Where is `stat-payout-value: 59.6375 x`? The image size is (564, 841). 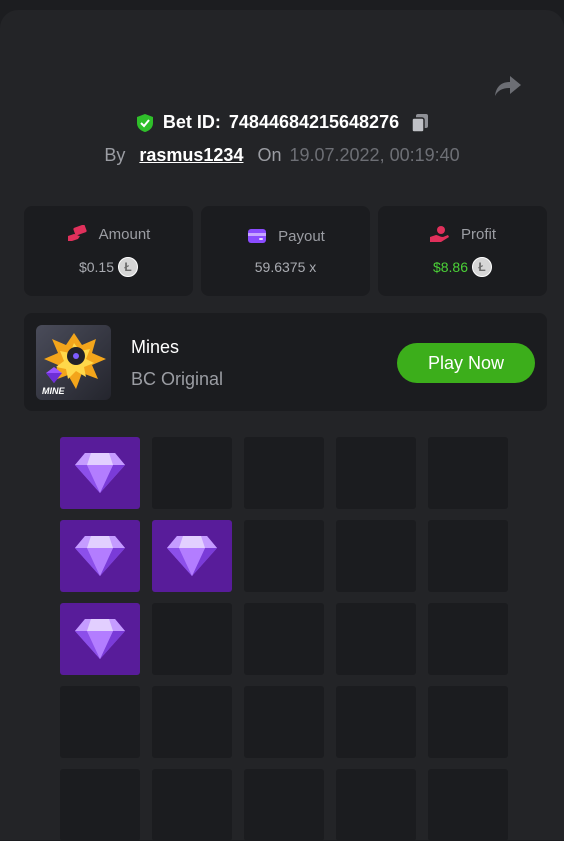 stat-payout-value: 59.6375 x is located at coordinates (285, 267).